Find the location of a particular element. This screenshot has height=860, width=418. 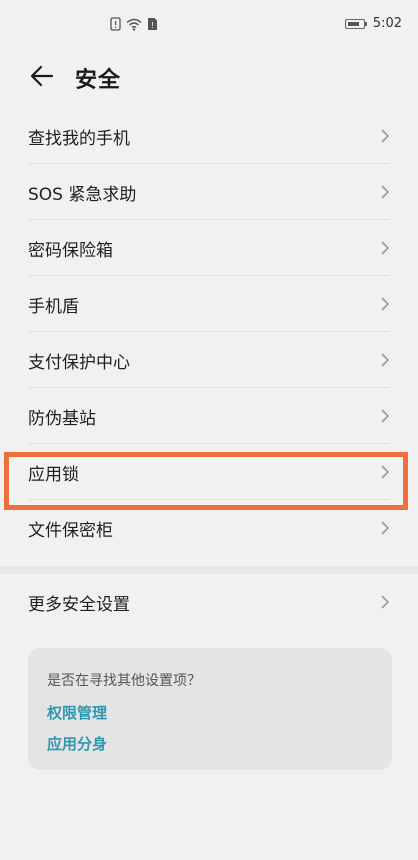

sim-icon: ! is located at coordinates (152, 24).